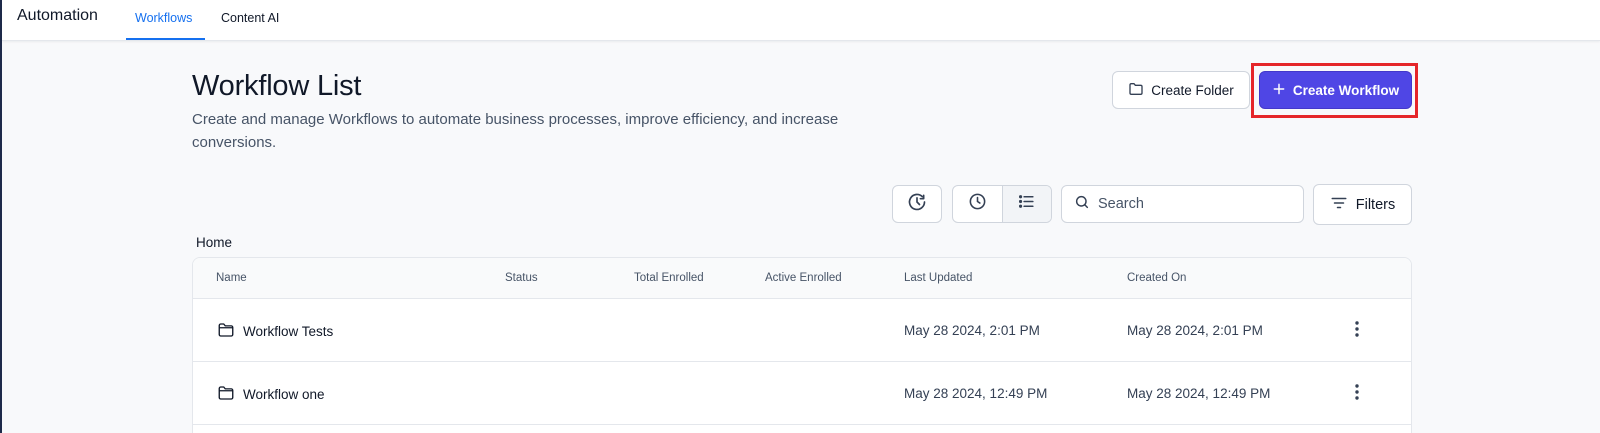 This screenshot has height=433, width=1600. I want to click on column-header-created-on: Created On, so click(1156, 278).